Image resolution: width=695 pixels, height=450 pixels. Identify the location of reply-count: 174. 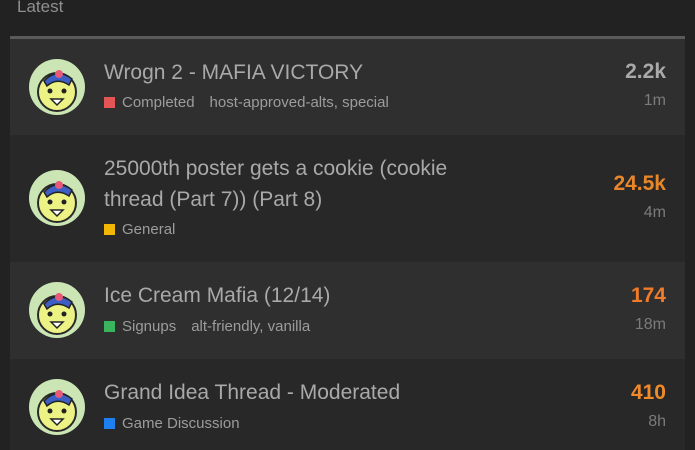
(606, 296).